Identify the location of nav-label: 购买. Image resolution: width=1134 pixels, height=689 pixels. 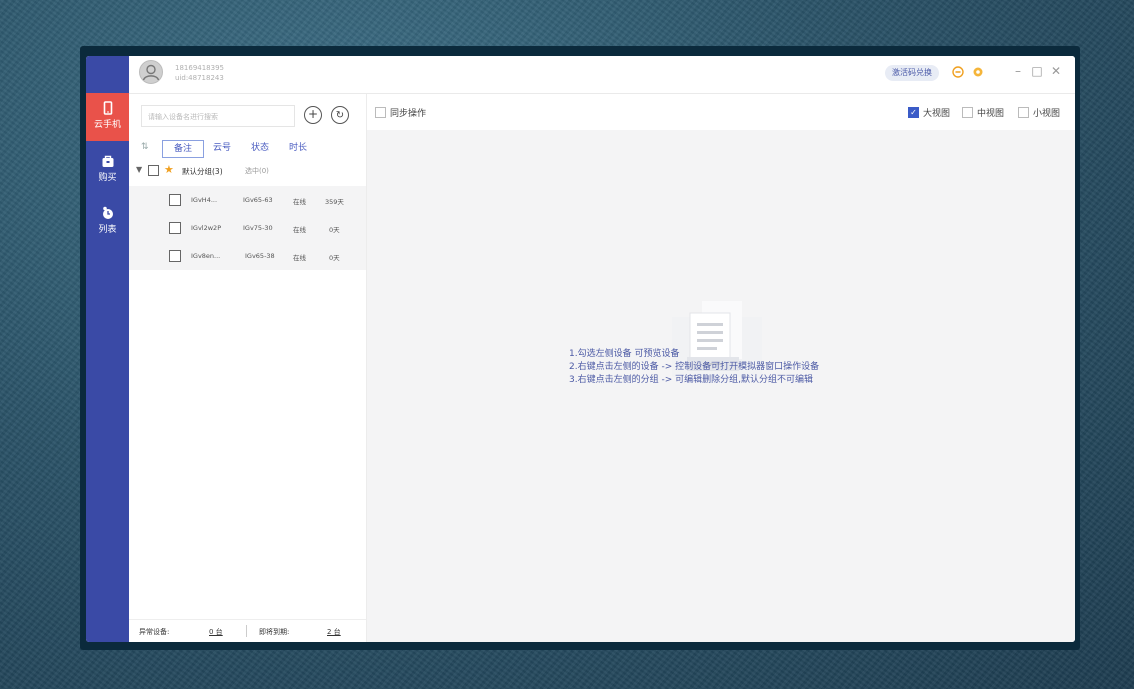
(107, 178).